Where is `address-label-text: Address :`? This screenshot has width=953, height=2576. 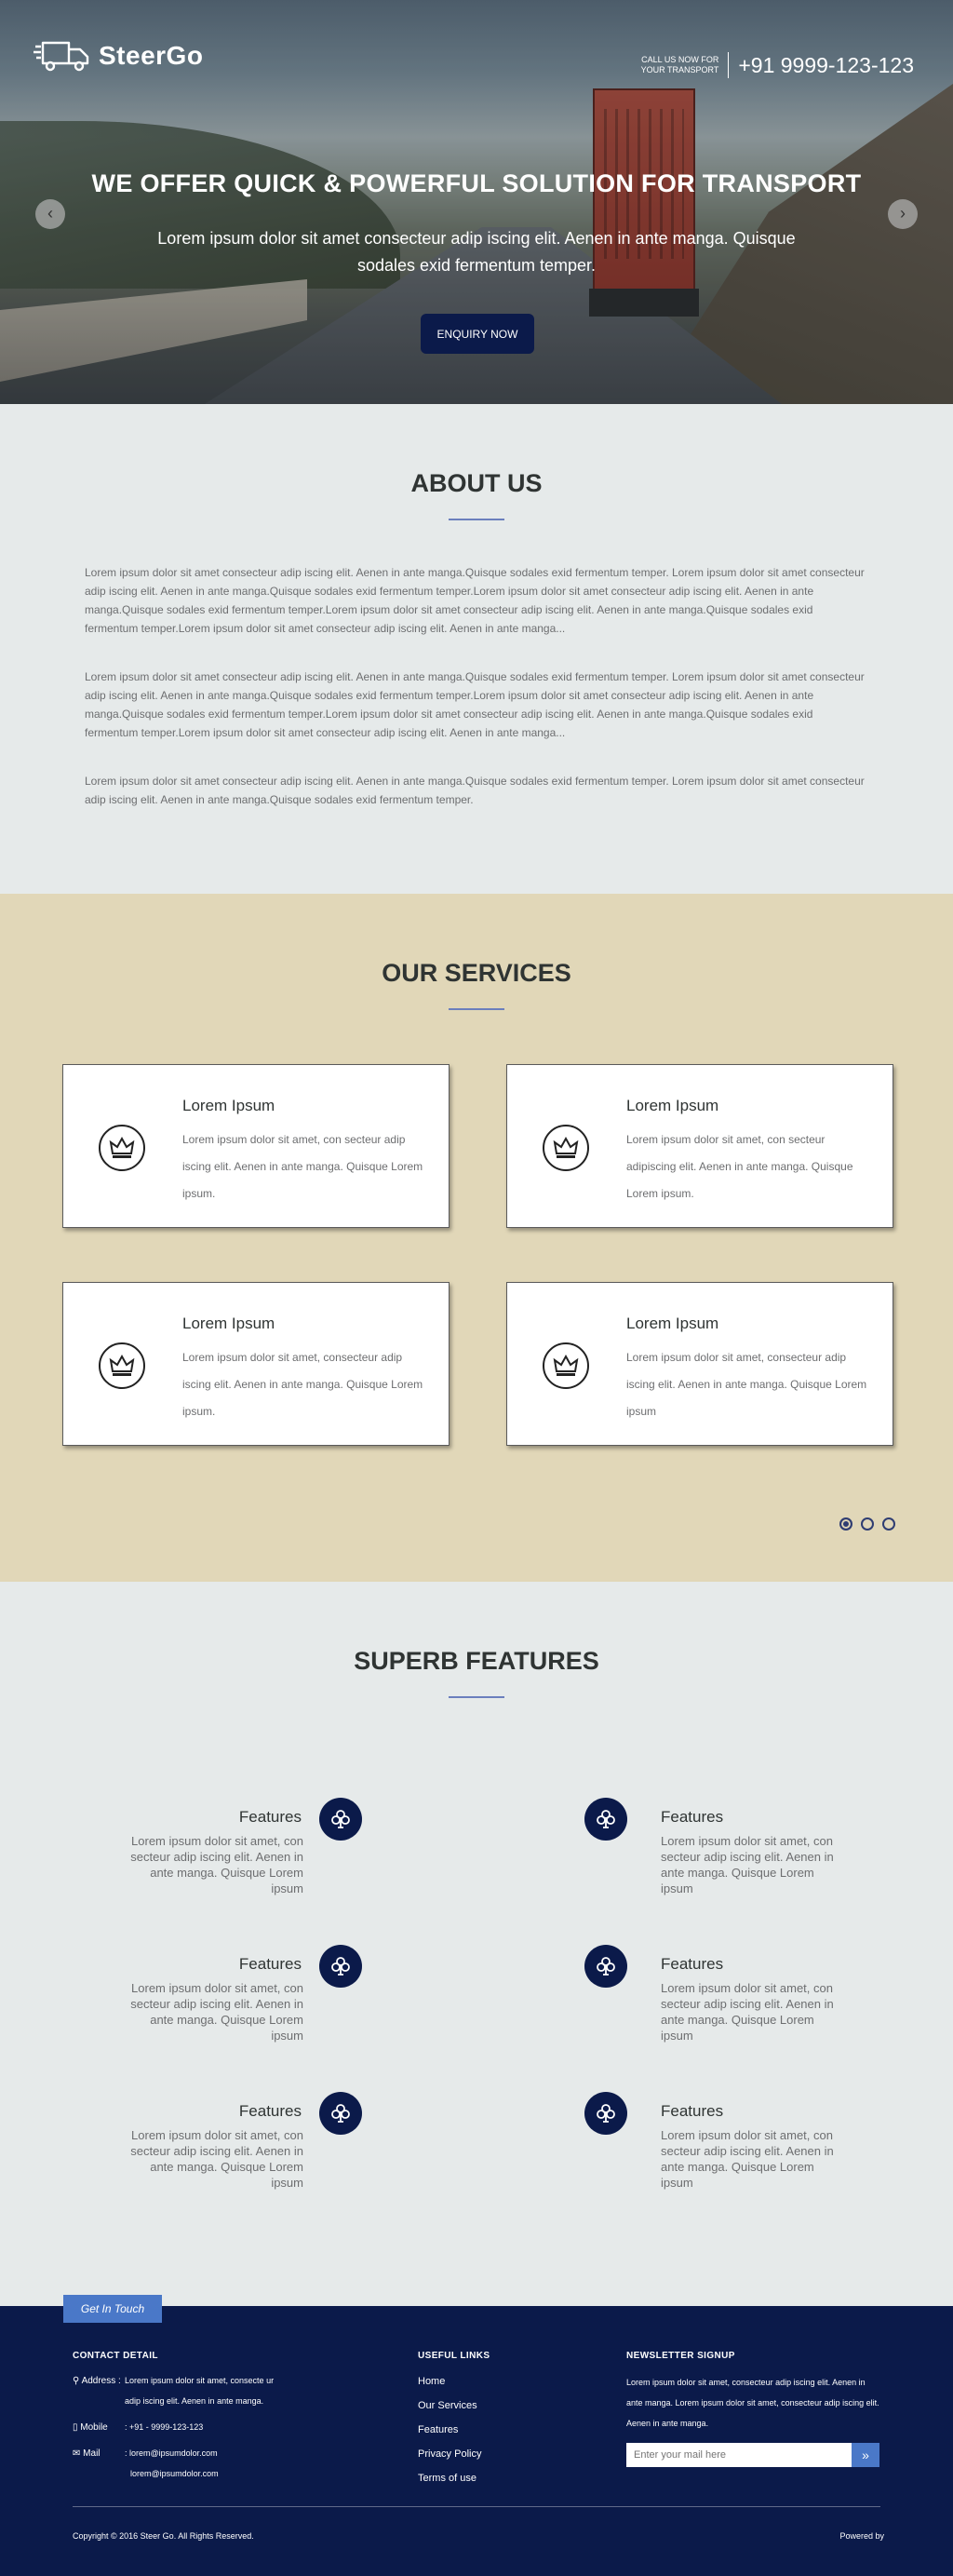 address-label-text: Address : is located at coordinates (101, 2381).